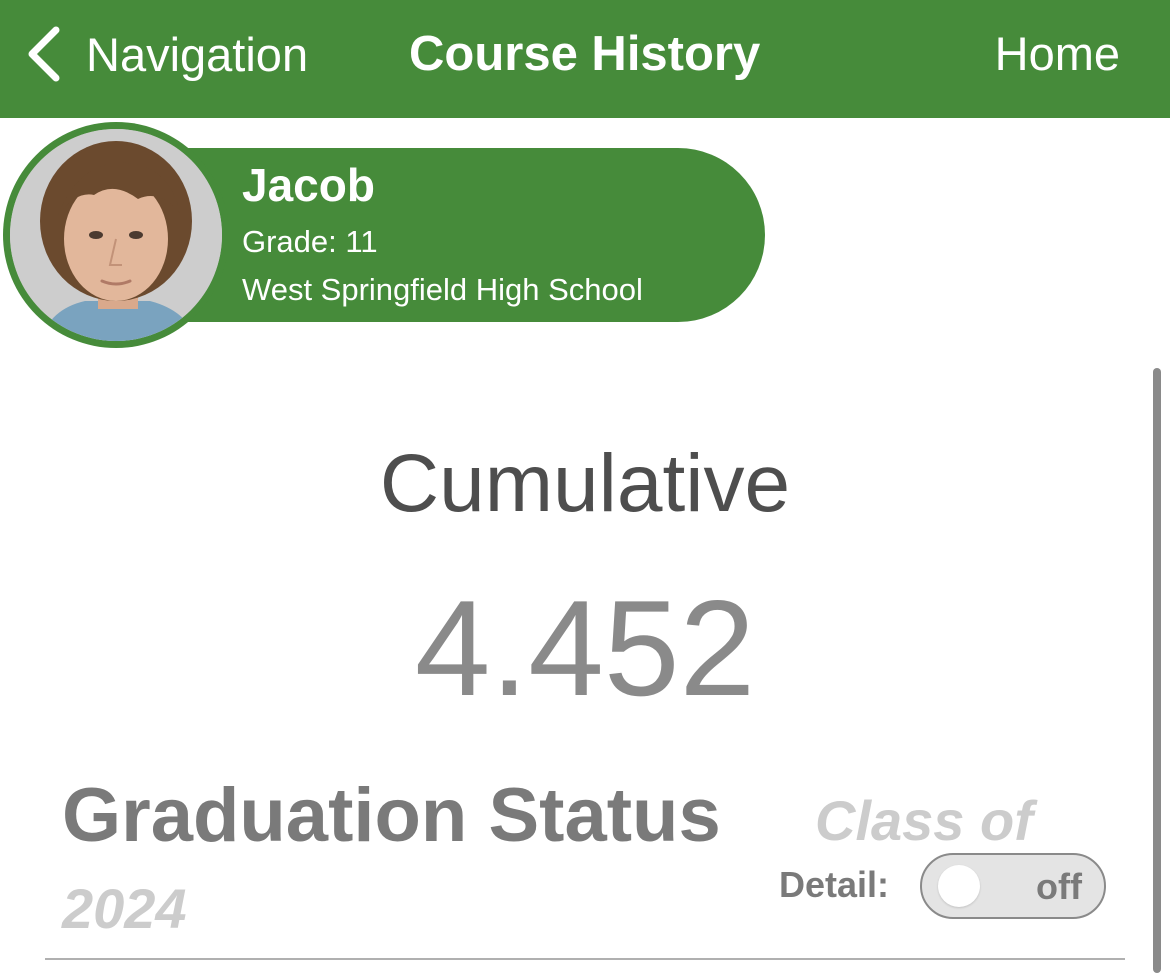 This screenshot has height=973, width=1170. What do you see at coordinates (585, 54) in the screenshot?
I see `page-title: Course History` at bounding box center [585, 54].